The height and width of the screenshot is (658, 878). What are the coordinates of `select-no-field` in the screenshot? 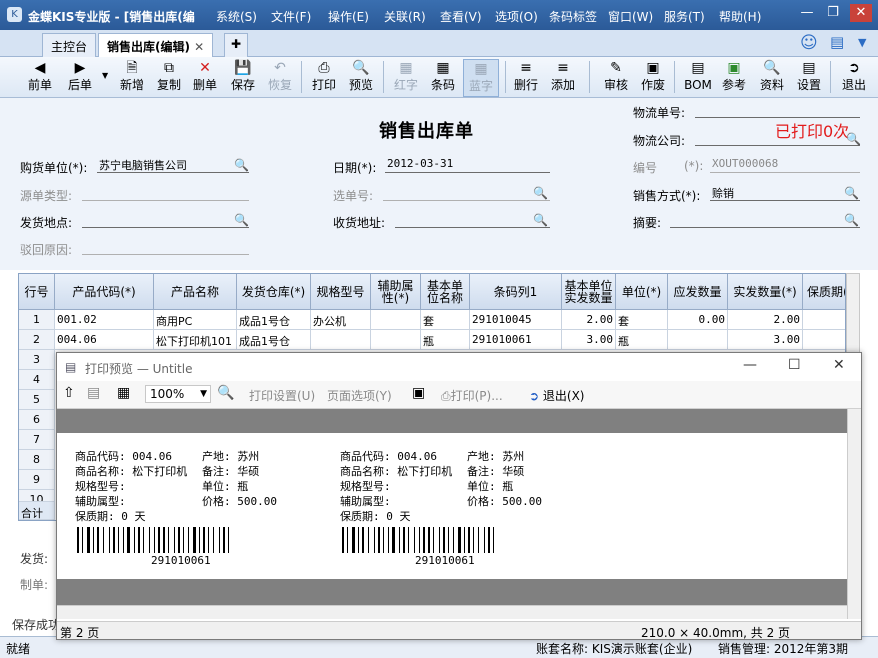 It's located at (466, 193).